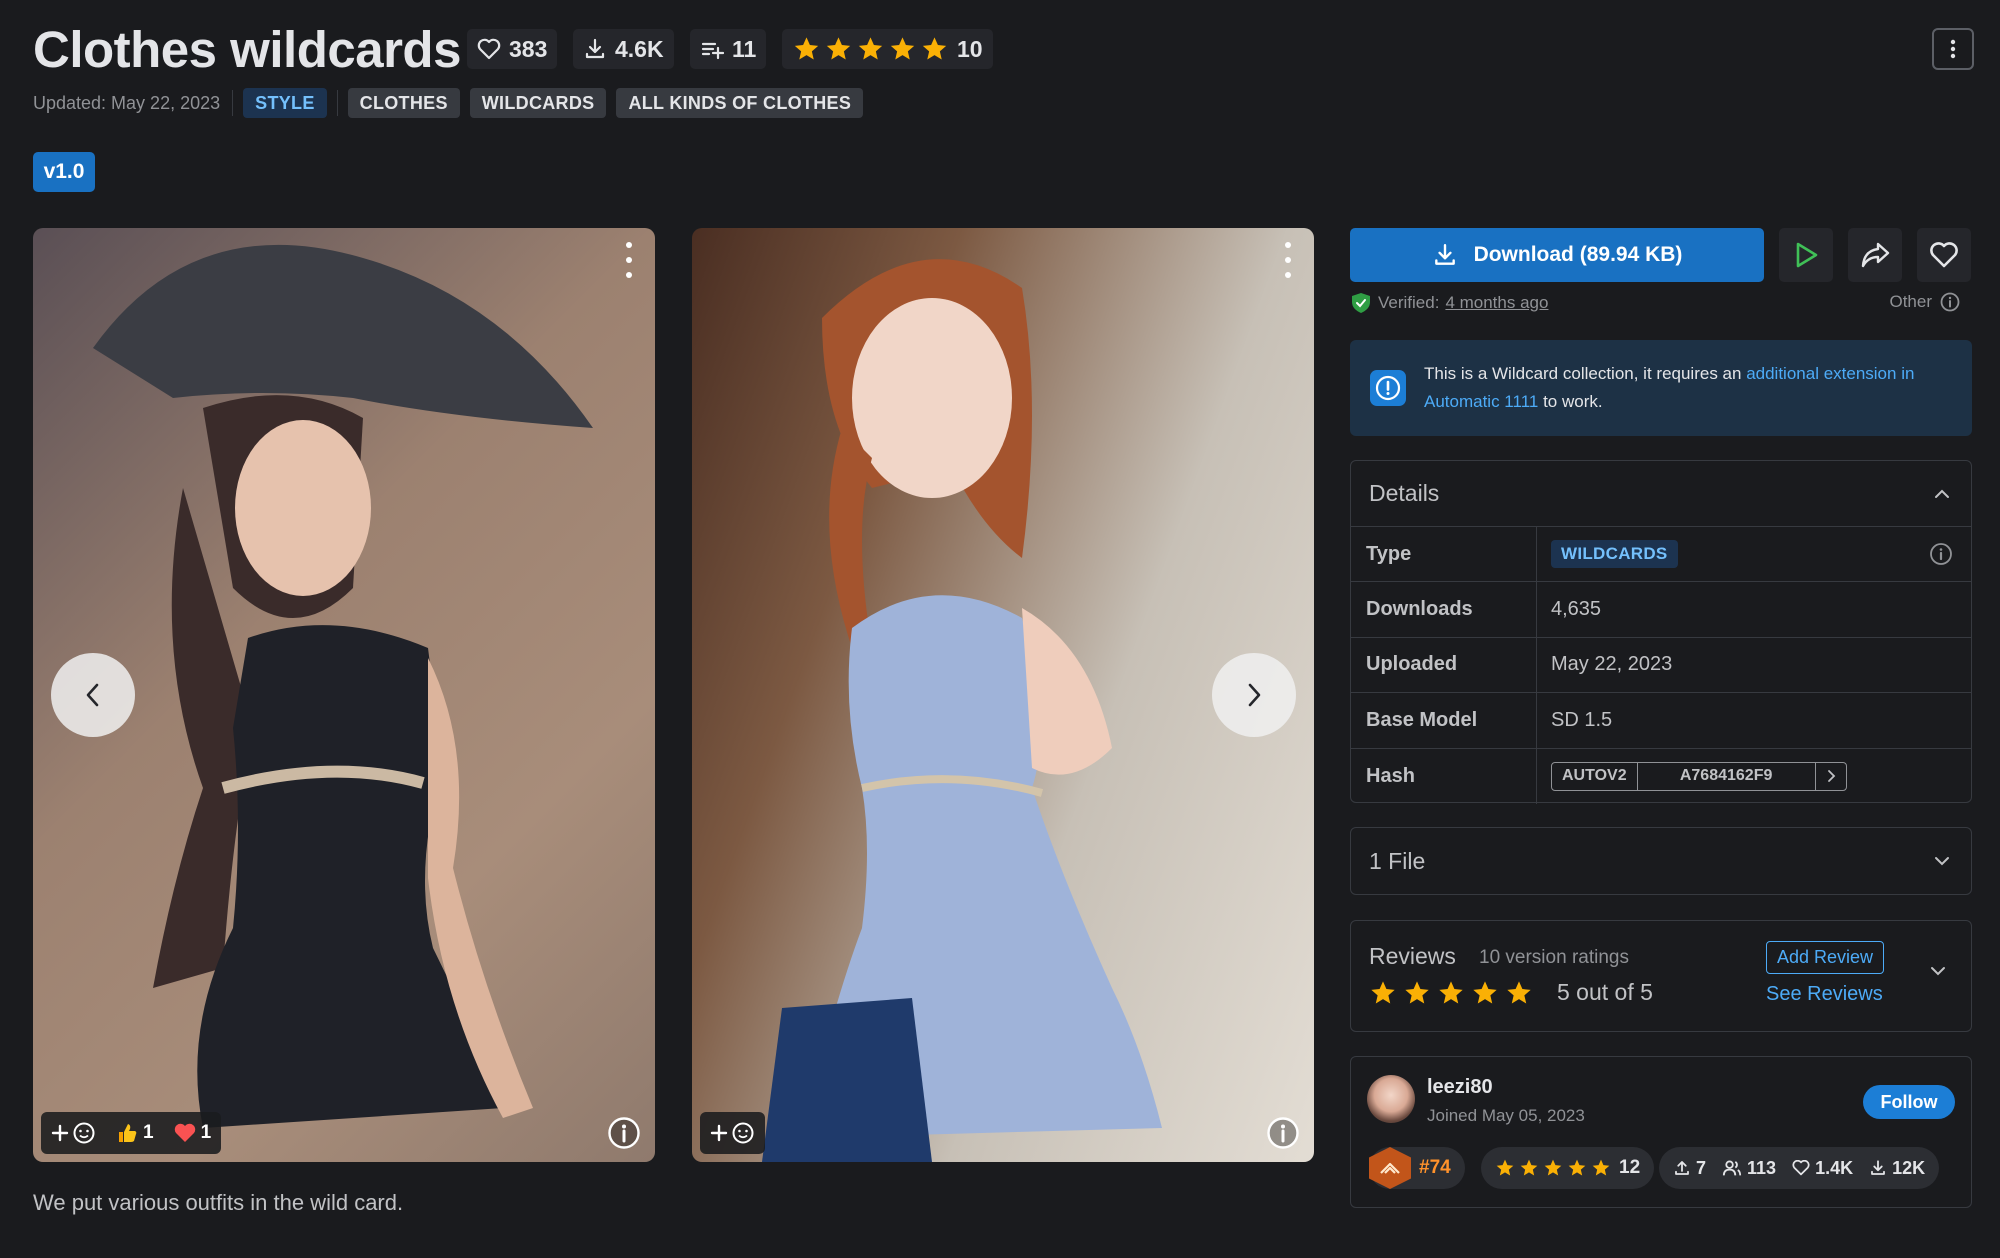  I want to click on previous-image-button, so click(93, 695).